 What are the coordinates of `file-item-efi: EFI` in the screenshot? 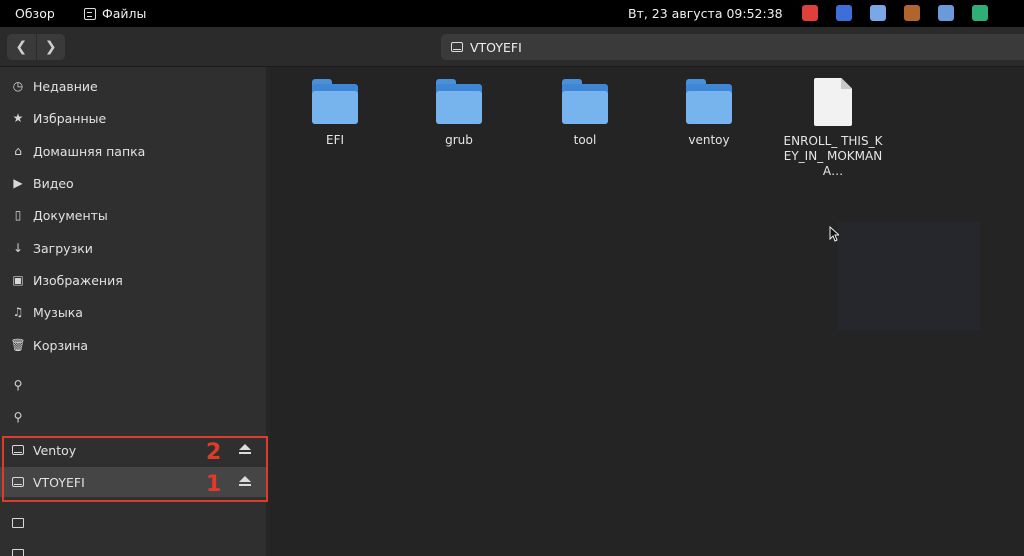 It's located at (335, 113).